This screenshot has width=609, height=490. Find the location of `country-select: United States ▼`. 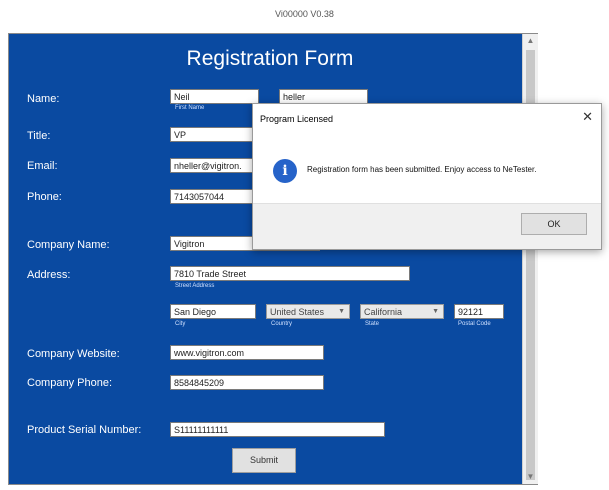

country-select: United States ▼ is located at coordinates (308, 311).